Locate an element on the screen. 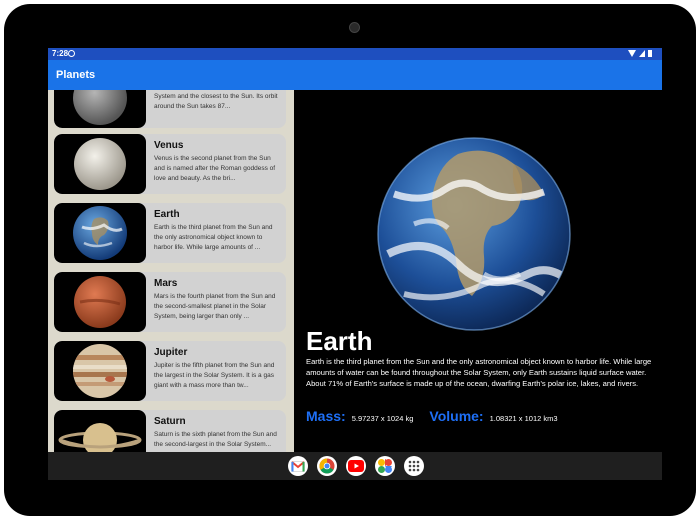 This screenshot has width=700, height=520. chrome-icon is located at coordinates (327, 466).